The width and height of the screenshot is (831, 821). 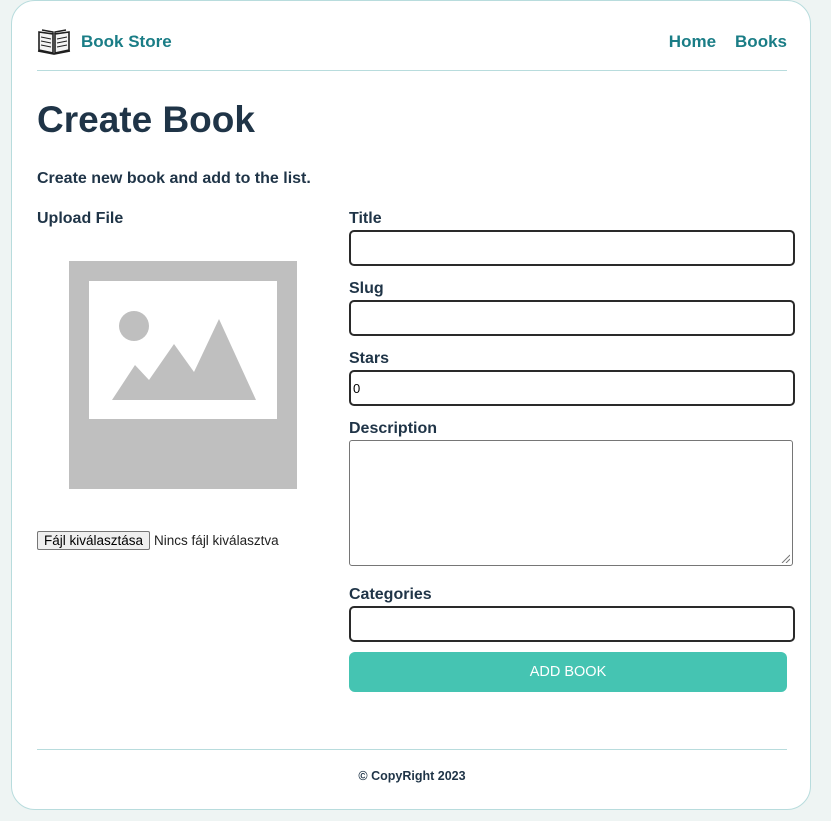 What do you see at coordinates (216, 540) in the screenshot?
I see `file-status-text: Nincs fájl kiválasztva` at bounding box center [216, 540].